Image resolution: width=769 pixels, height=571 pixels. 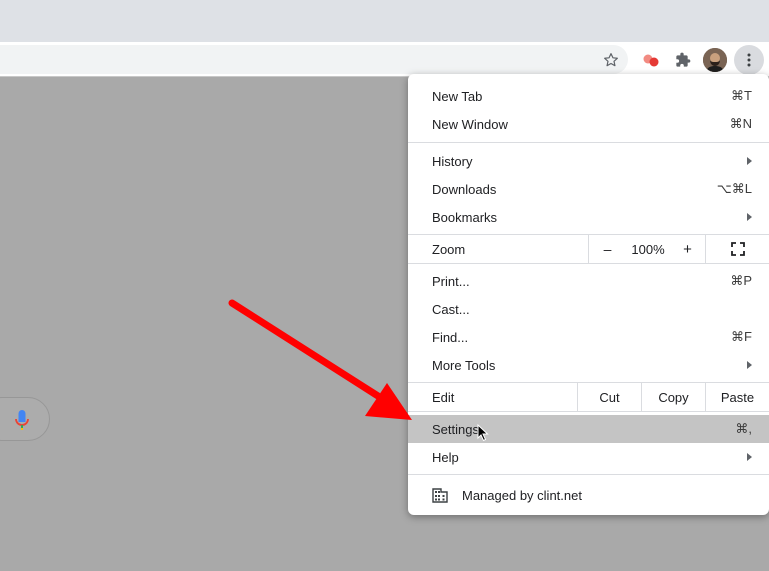 What do you see at coordinates (648, 249) in the screenshot?
I see `zoom-level: 100%` at bounding box center [648, 249].